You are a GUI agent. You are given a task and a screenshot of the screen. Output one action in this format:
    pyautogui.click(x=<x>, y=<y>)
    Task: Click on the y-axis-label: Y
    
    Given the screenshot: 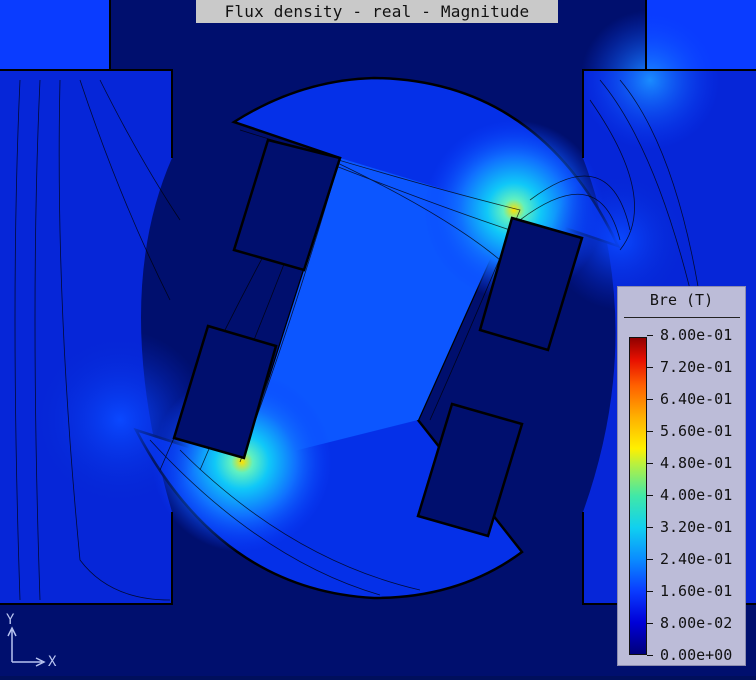 What is the action you would take?
    pyautogui.click(x=10, y=620)
    